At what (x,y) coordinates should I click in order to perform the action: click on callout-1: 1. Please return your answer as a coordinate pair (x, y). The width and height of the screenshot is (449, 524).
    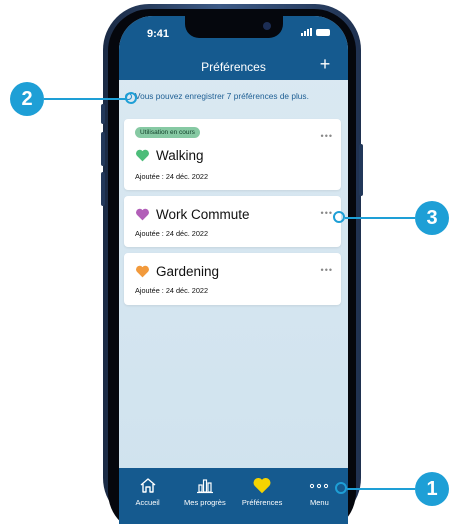
    Looking at the image, I should click on (432, 489).